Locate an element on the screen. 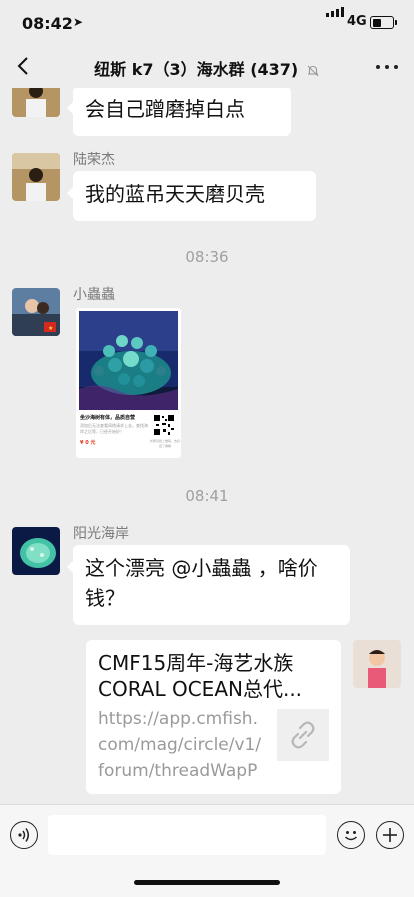 The width and height of the screenshot is (414, 897). back-arrow-icon is located at coordinates (22, 66).